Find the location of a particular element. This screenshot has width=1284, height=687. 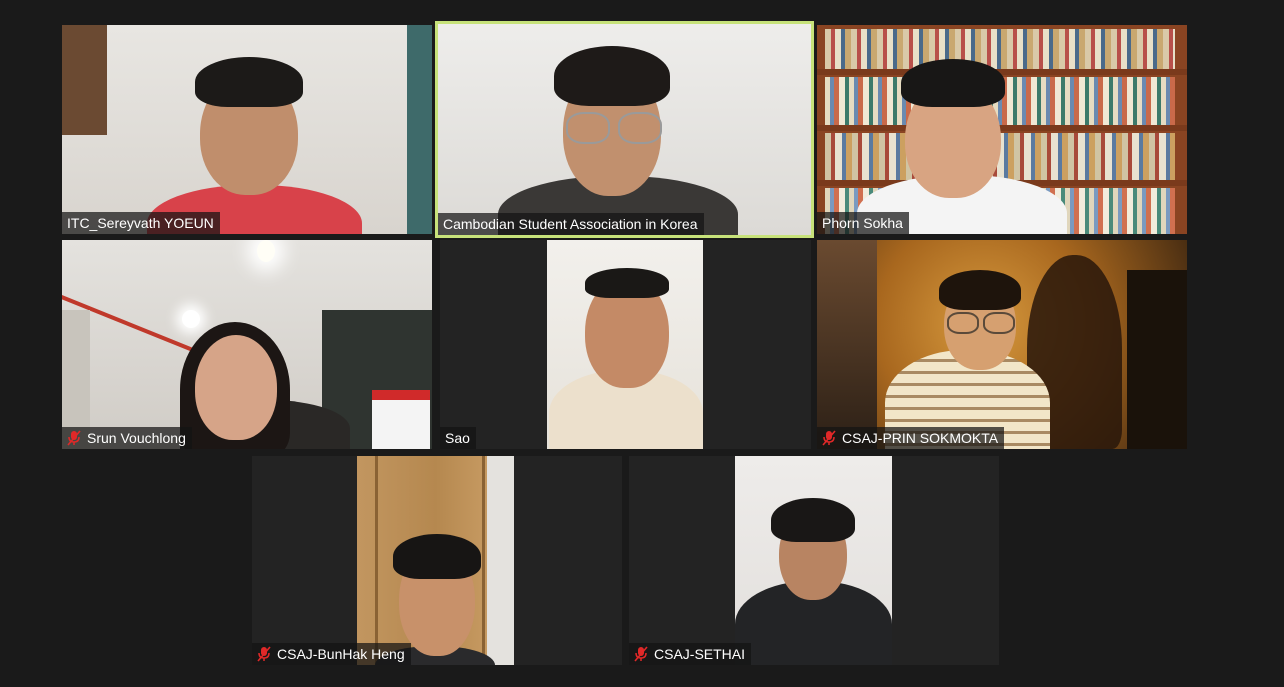

participant-name: ITC_Sereyvath YOEUN is located at coordinates (140, 223).